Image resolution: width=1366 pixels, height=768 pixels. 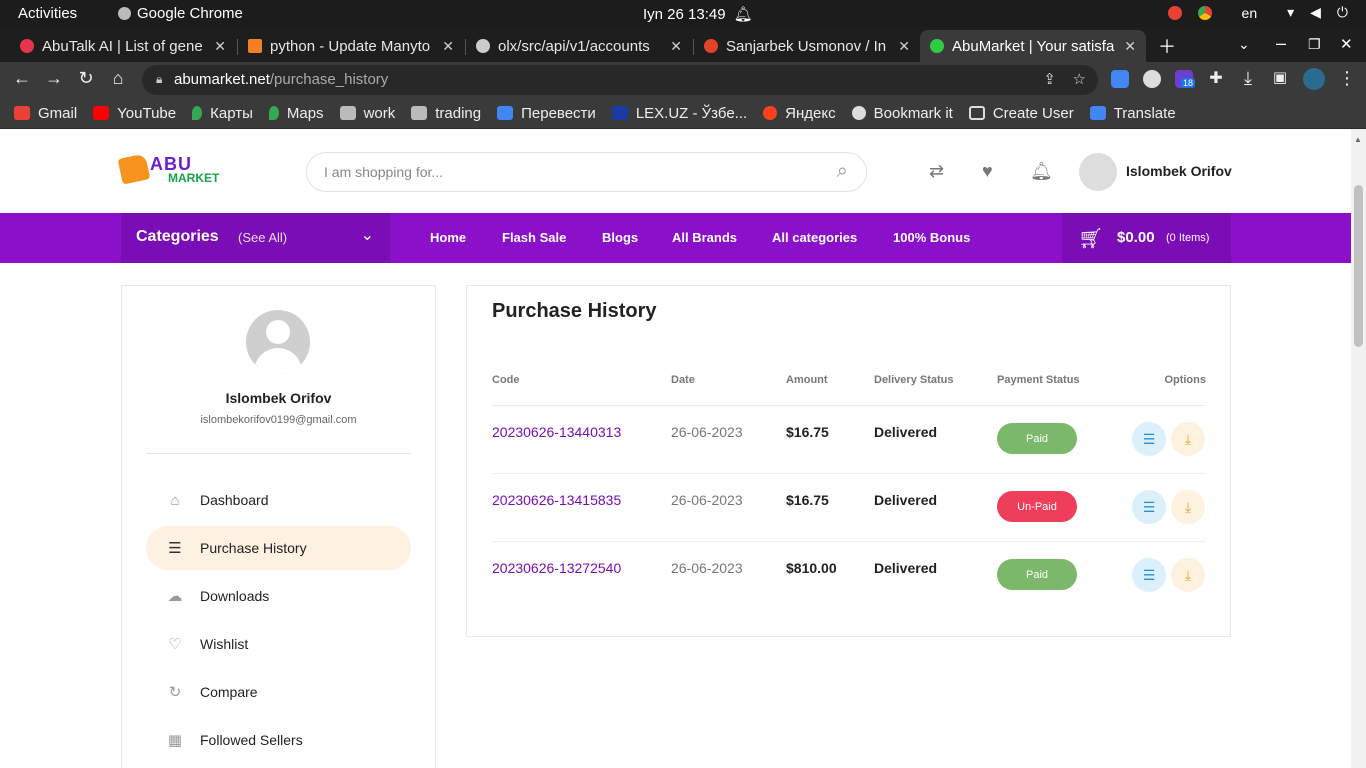 I want to click on bookmark-bookmarkit: Bookmark it, so click(x=902, y=113).